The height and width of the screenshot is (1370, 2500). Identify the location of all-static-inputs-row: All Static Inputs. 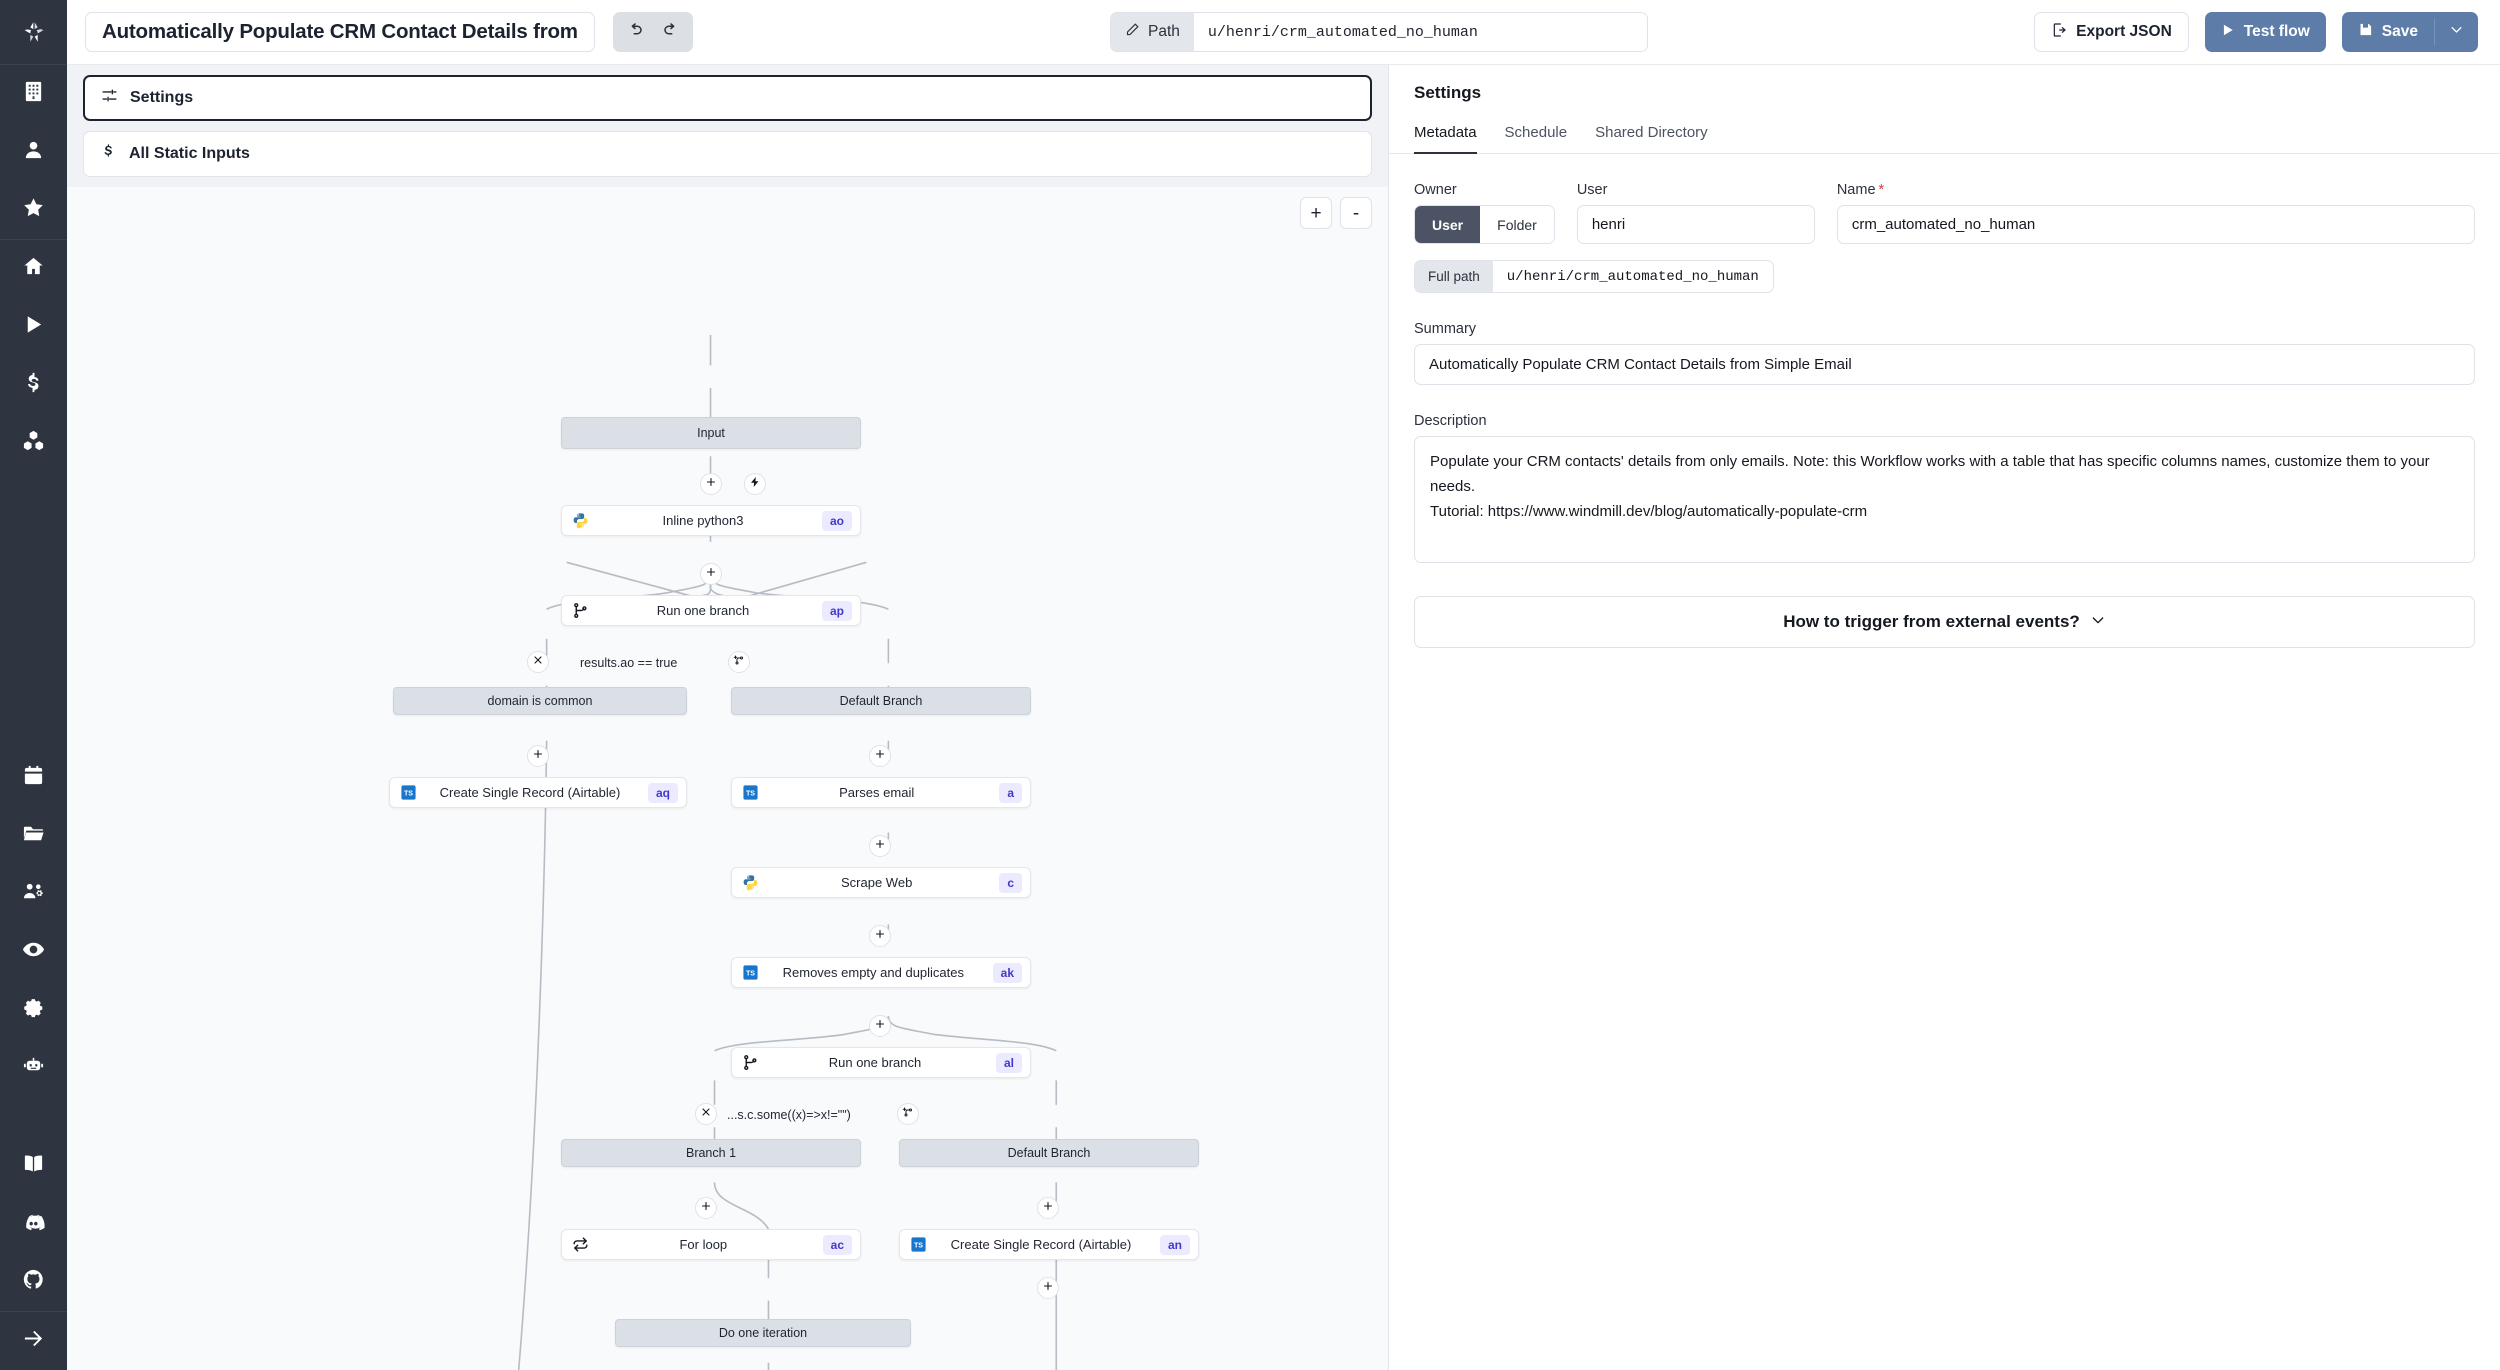
(727, 154).